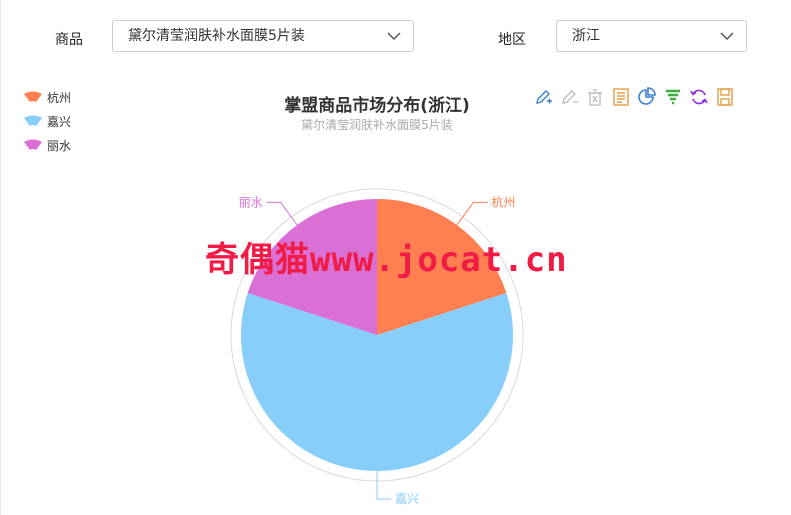 Image resolution: width=791 pixels, height=515 pixels. Describe the element at coordinates (257, 260) in the screenshot. I see `watermark-cn: 奇偶猫` at that location.